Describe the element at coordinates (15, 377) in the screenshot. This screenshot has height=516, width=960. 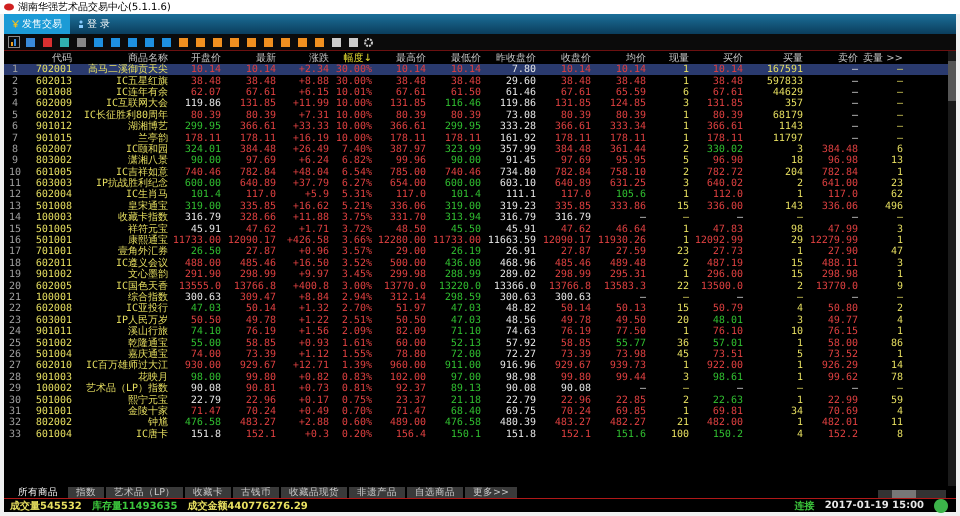
I see `row-number: 28` at that location.